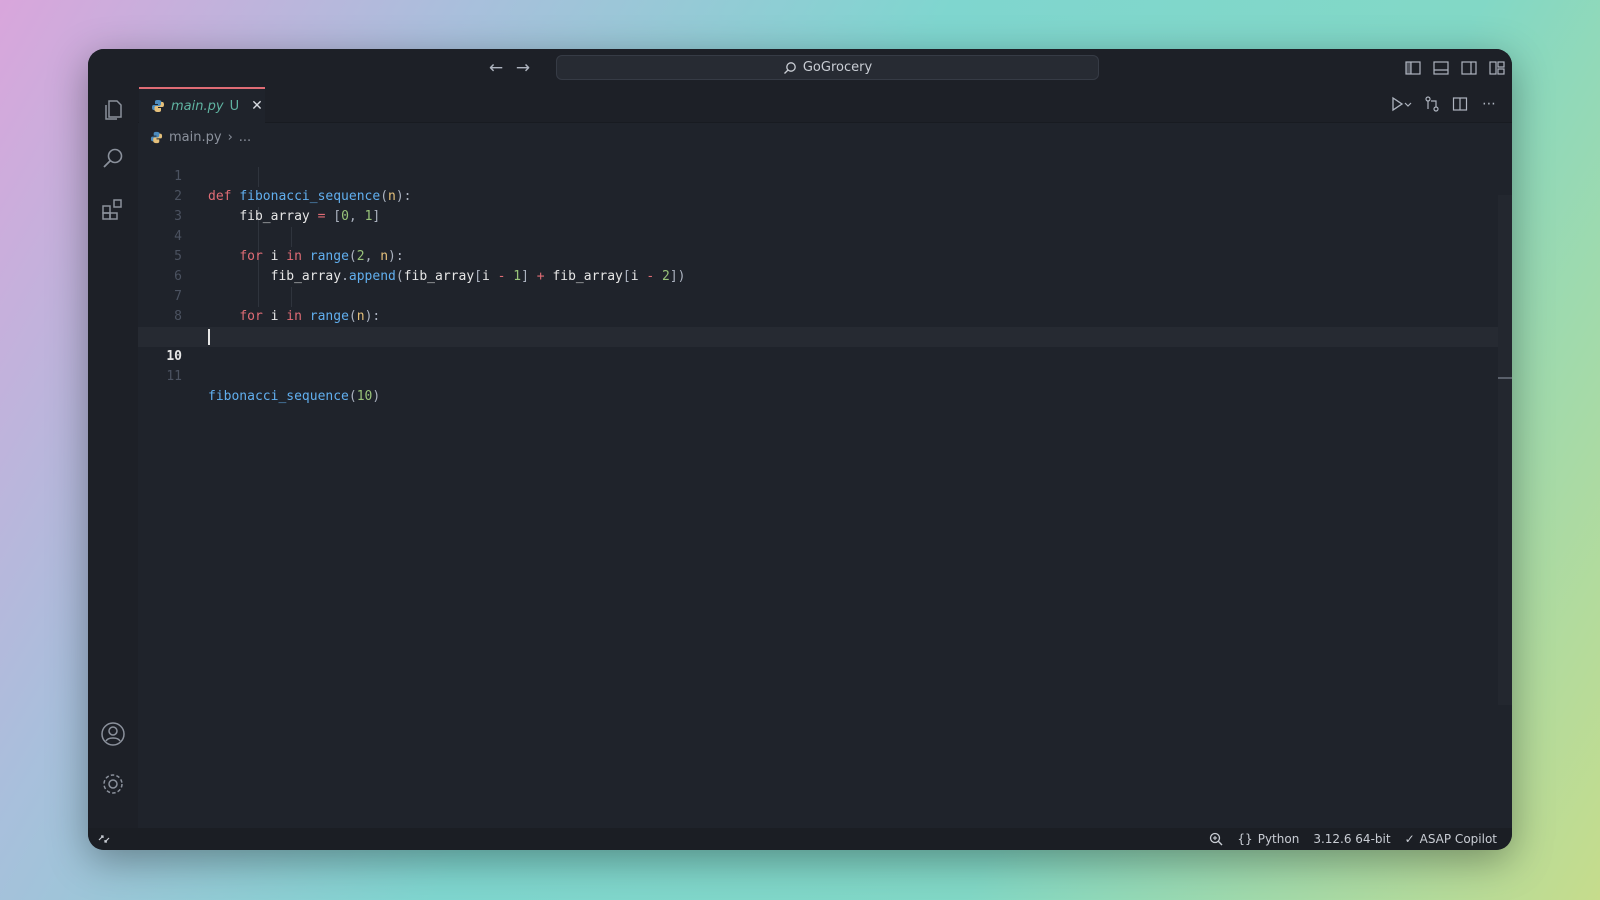 This screenshot has height=900, width=1600. Describe the element at coordinates (523, 68) in the screenshot. I see `forward-arrow-icon: →` at that location.